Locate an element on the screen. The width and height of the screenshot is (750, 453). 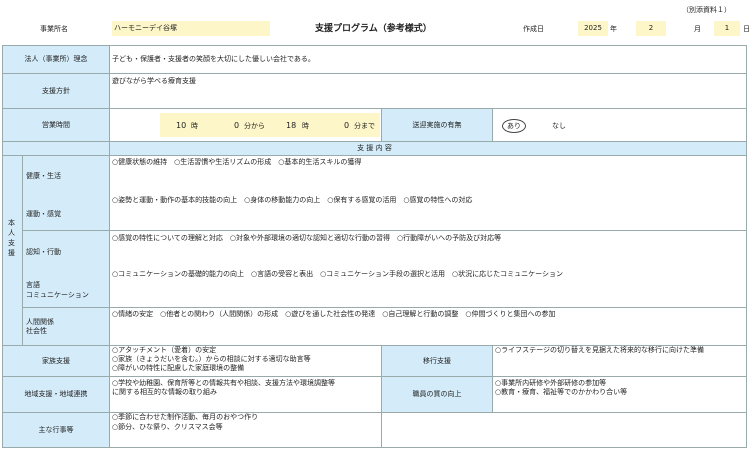
section-health-line-1: ○健康状態の維持 ○生活習慣や生活リズムの形成 ○基本的生活スキルの獲得 is located at coordinates (237, 162).